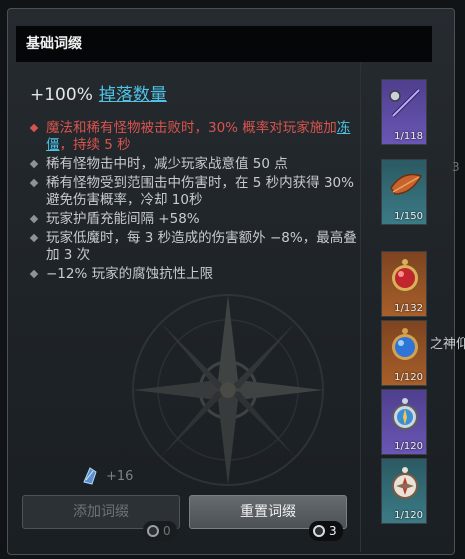 This screenshot has width=465, height=559. What do you see at coordinates (191, 128) in the screenshot?
I see `affix-text: 魔法和稀有怪物被击败时，30% 概率对玩家施加` at bounding box center [191, 128].